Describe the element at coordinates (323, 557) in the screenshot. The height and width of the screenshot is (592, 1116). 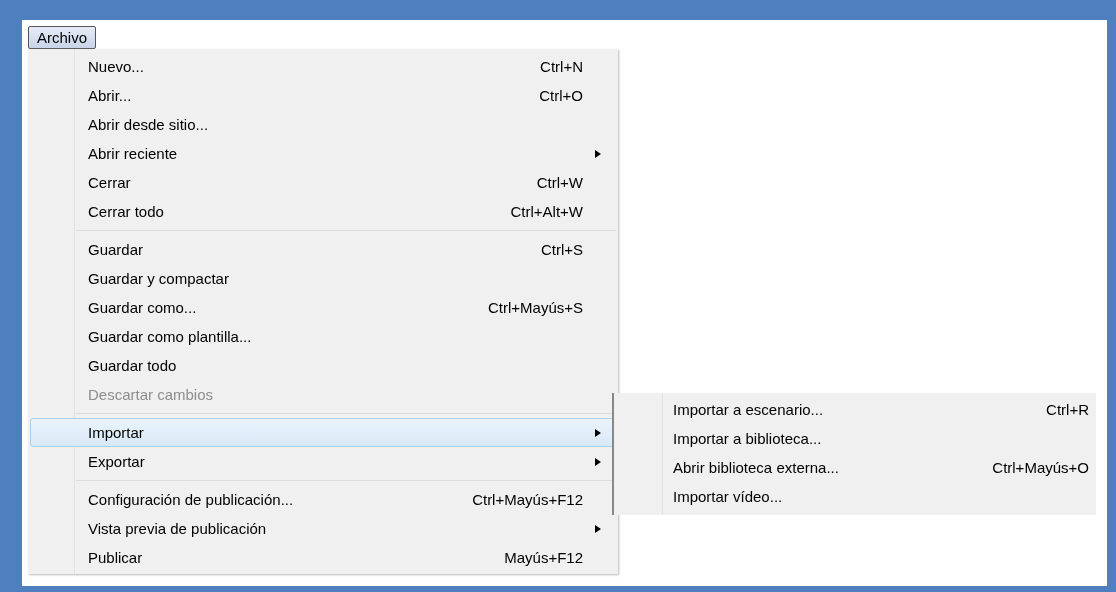
I see `menu-item: Publicar Mayús+F12` at that location.